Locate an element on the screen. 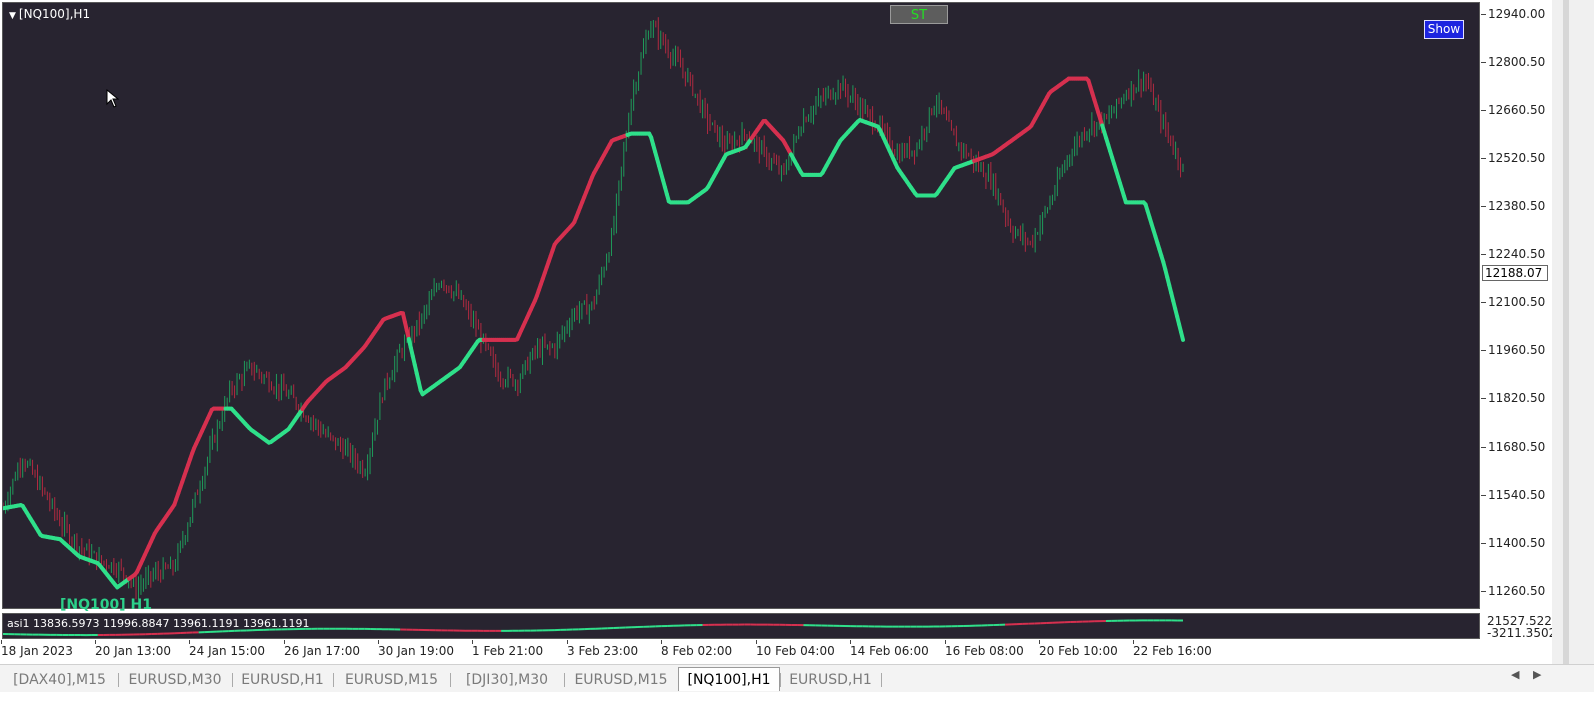  time-axis-label: 1 Feb 21:00 is located at coordinates (508, 651).